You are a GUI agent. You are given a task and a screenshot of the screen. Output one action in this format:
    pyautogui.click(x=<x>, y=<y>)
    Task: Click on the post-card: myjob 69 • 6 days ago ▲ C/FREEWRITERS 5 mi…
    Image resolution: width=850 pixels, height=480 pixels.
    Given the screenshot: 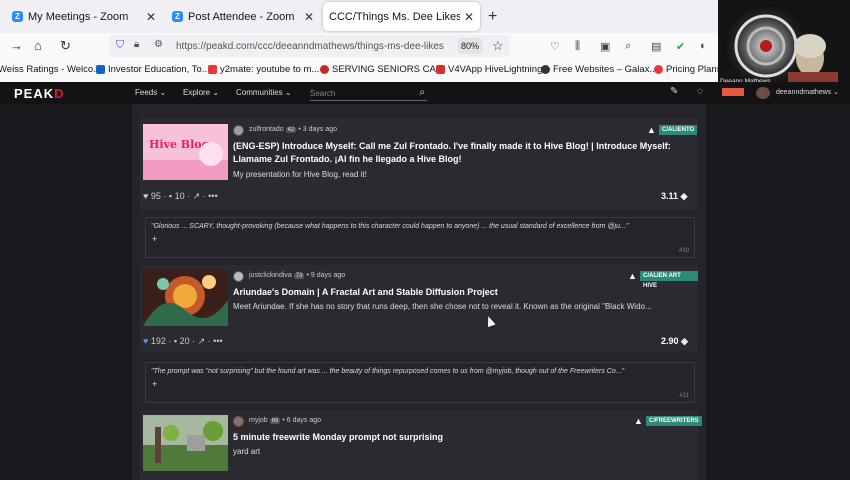 What is the action you would take?
    pyautogui.click(x=421, y=445)
    